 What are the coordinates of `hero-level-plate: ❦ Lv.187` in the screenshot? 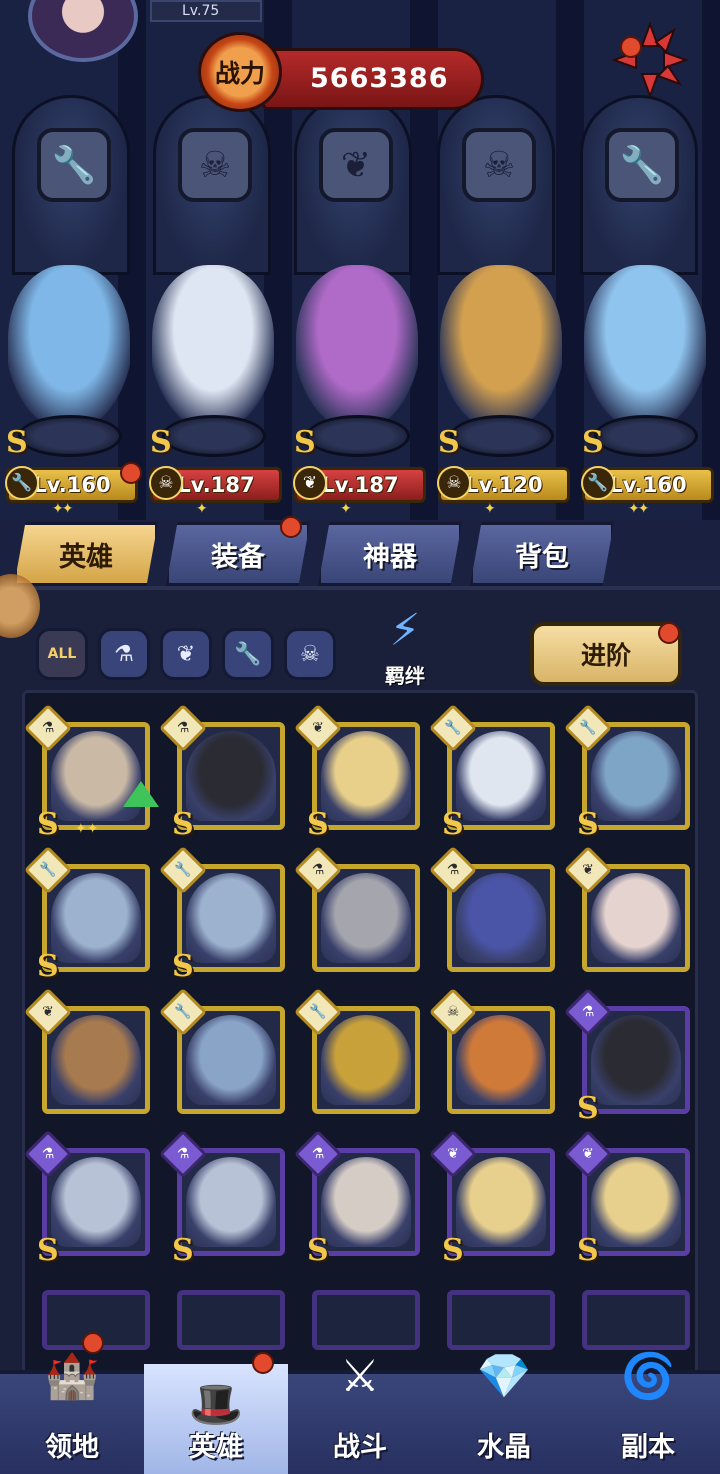 It's located at (359, 484).